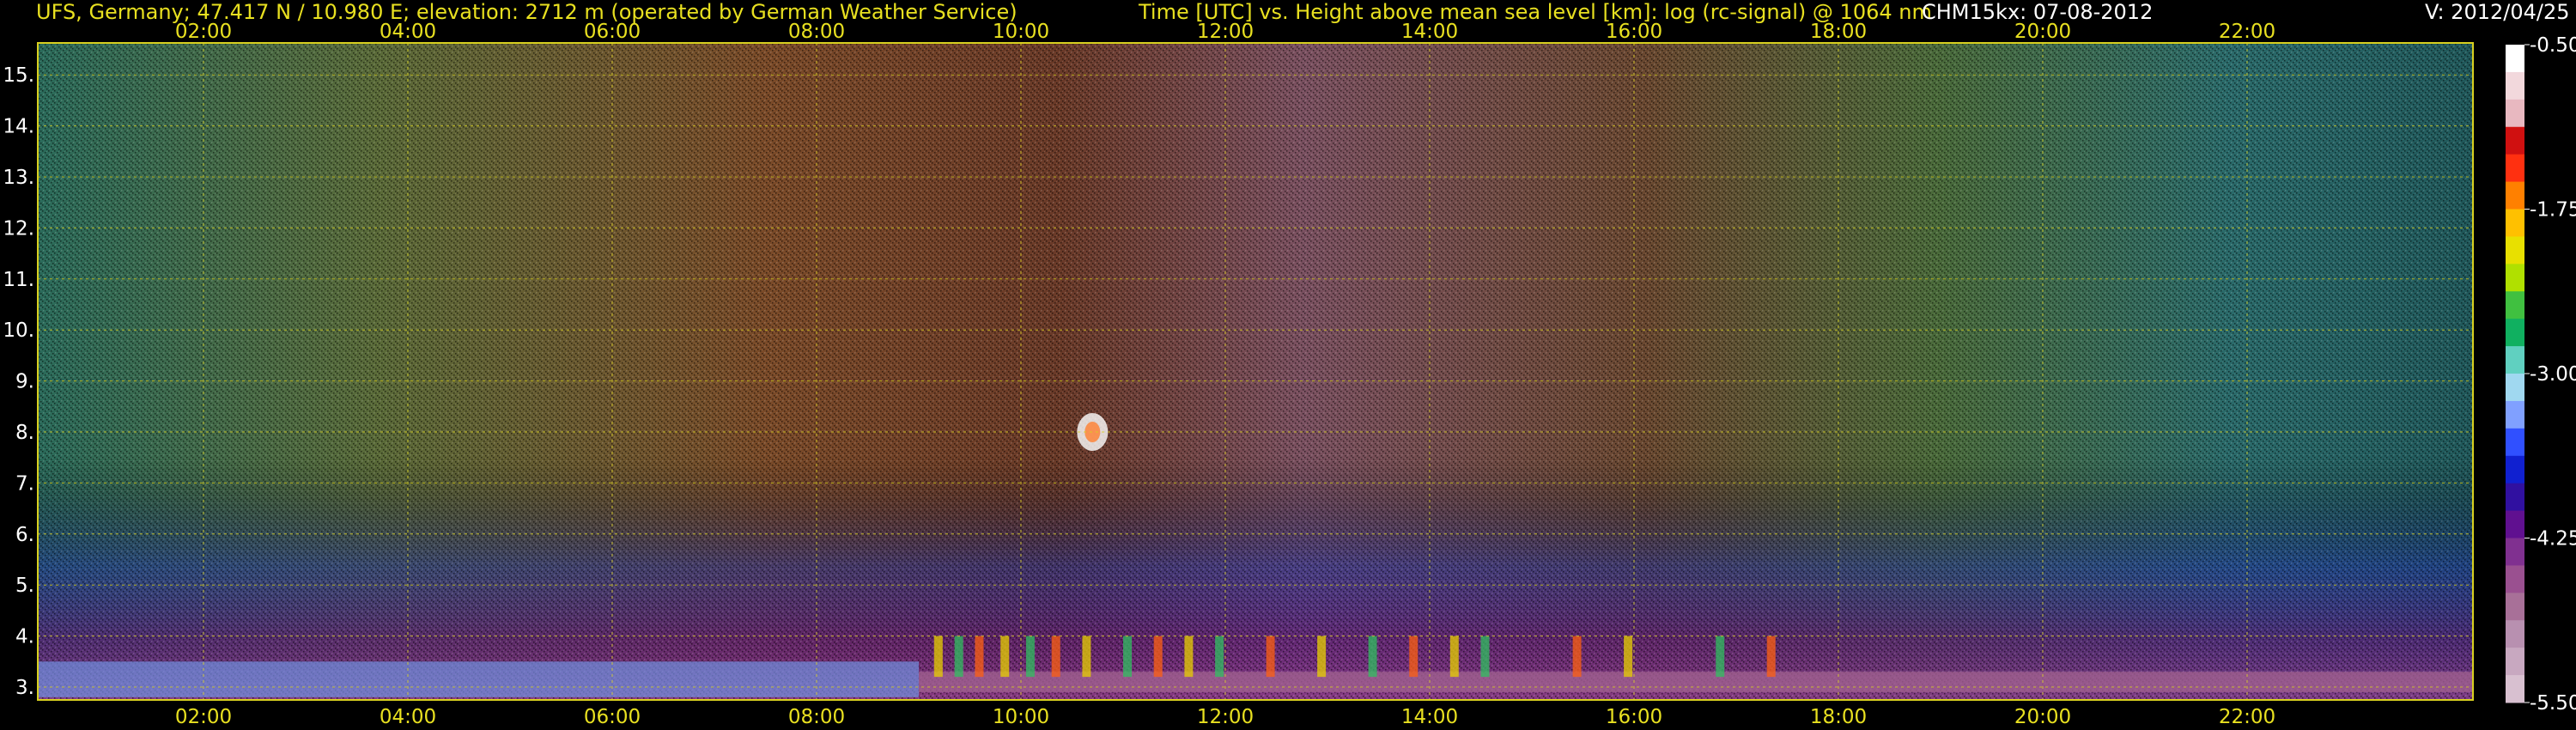  What do you see at coordinates (612, 32) in the screenshot?
I see `x-tick-label-top: 06:00` at bounding box center [612, 32].